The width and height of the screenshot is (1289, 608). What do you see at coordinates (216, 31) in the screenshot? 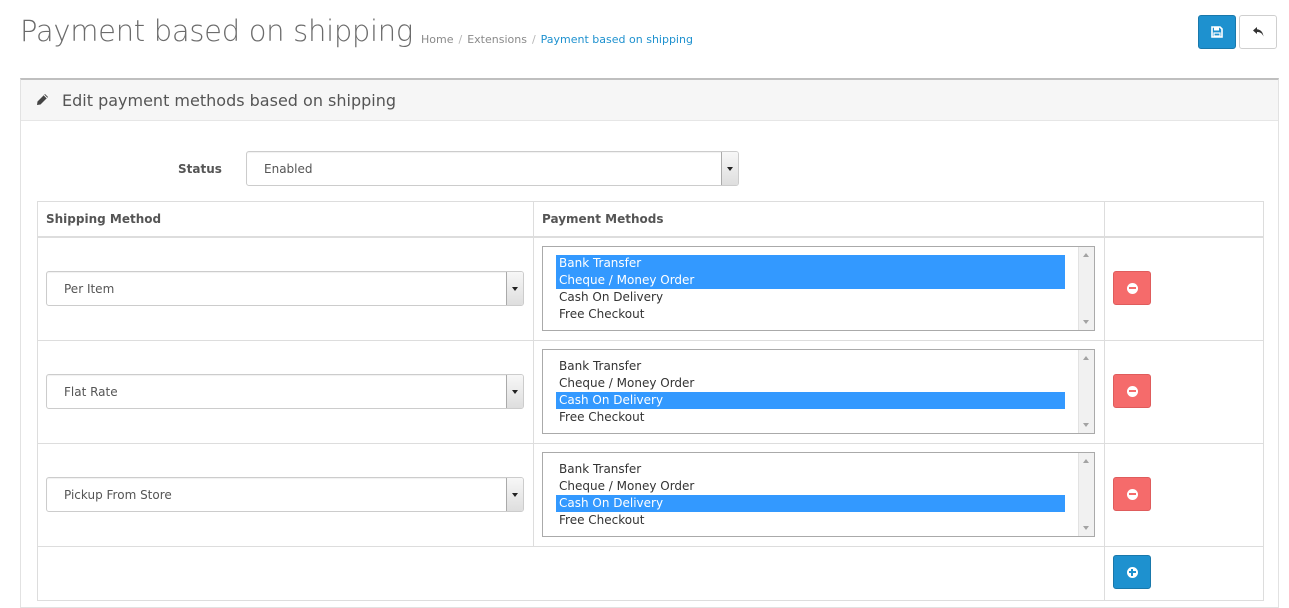
I see `page-title: Payment based on shipping` at bounding box center [216, 31].